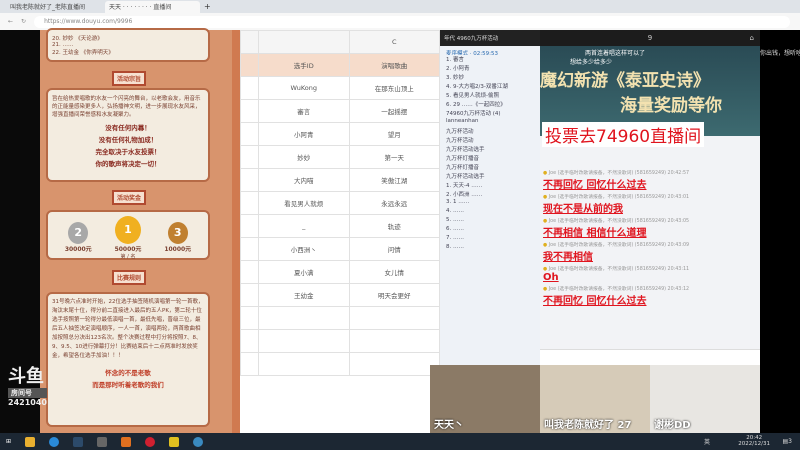 The height and width of the screenshot is (450, 800). What do you see at coordinates (207, 6) in the screenshot?
I see `new-tab-icon: +` at bounding box center [207, 6].